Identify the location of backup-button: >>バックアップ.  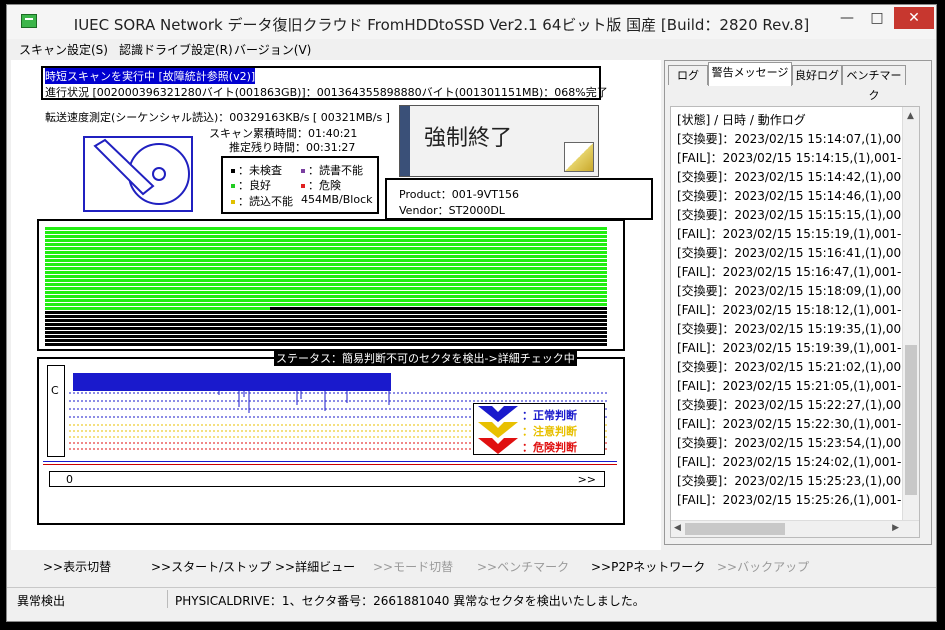
(763, 566).